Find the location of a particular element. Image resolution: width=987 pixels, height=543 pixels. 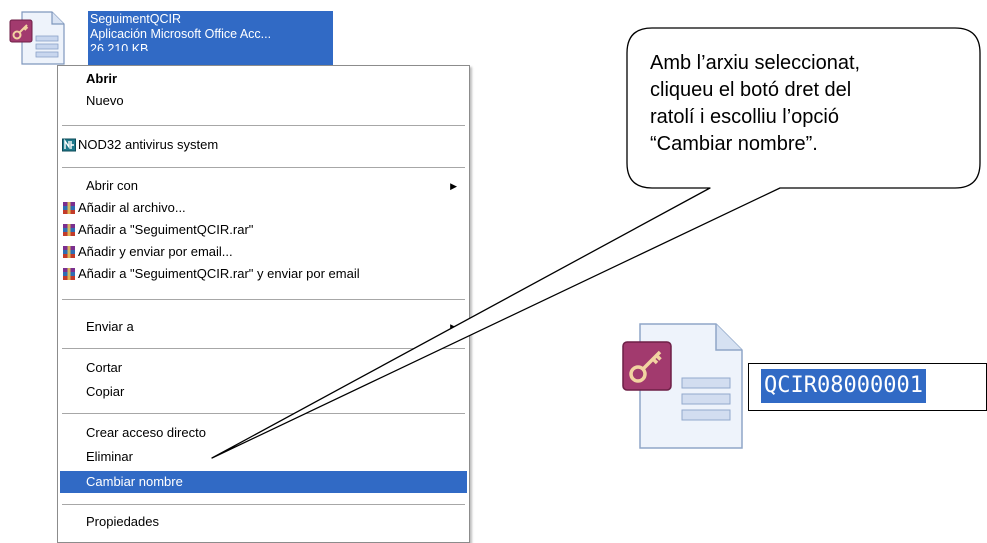

rename-input-value: QCIR08000001 is located at coordinates (843, 386).